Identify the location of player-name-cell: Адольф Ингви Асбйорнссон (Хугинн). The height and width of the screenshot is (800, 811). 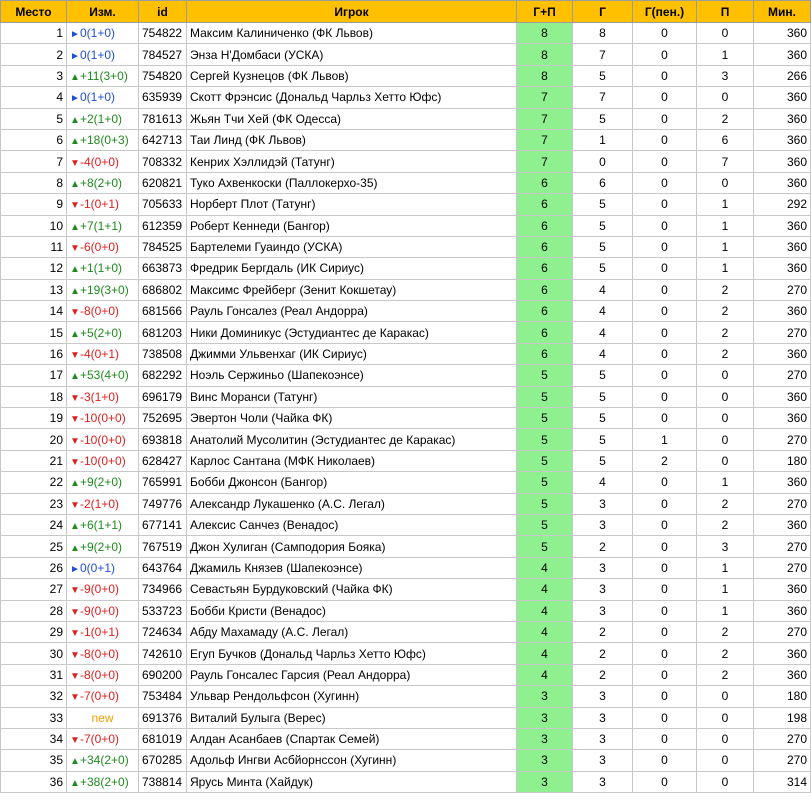
(351, 760).